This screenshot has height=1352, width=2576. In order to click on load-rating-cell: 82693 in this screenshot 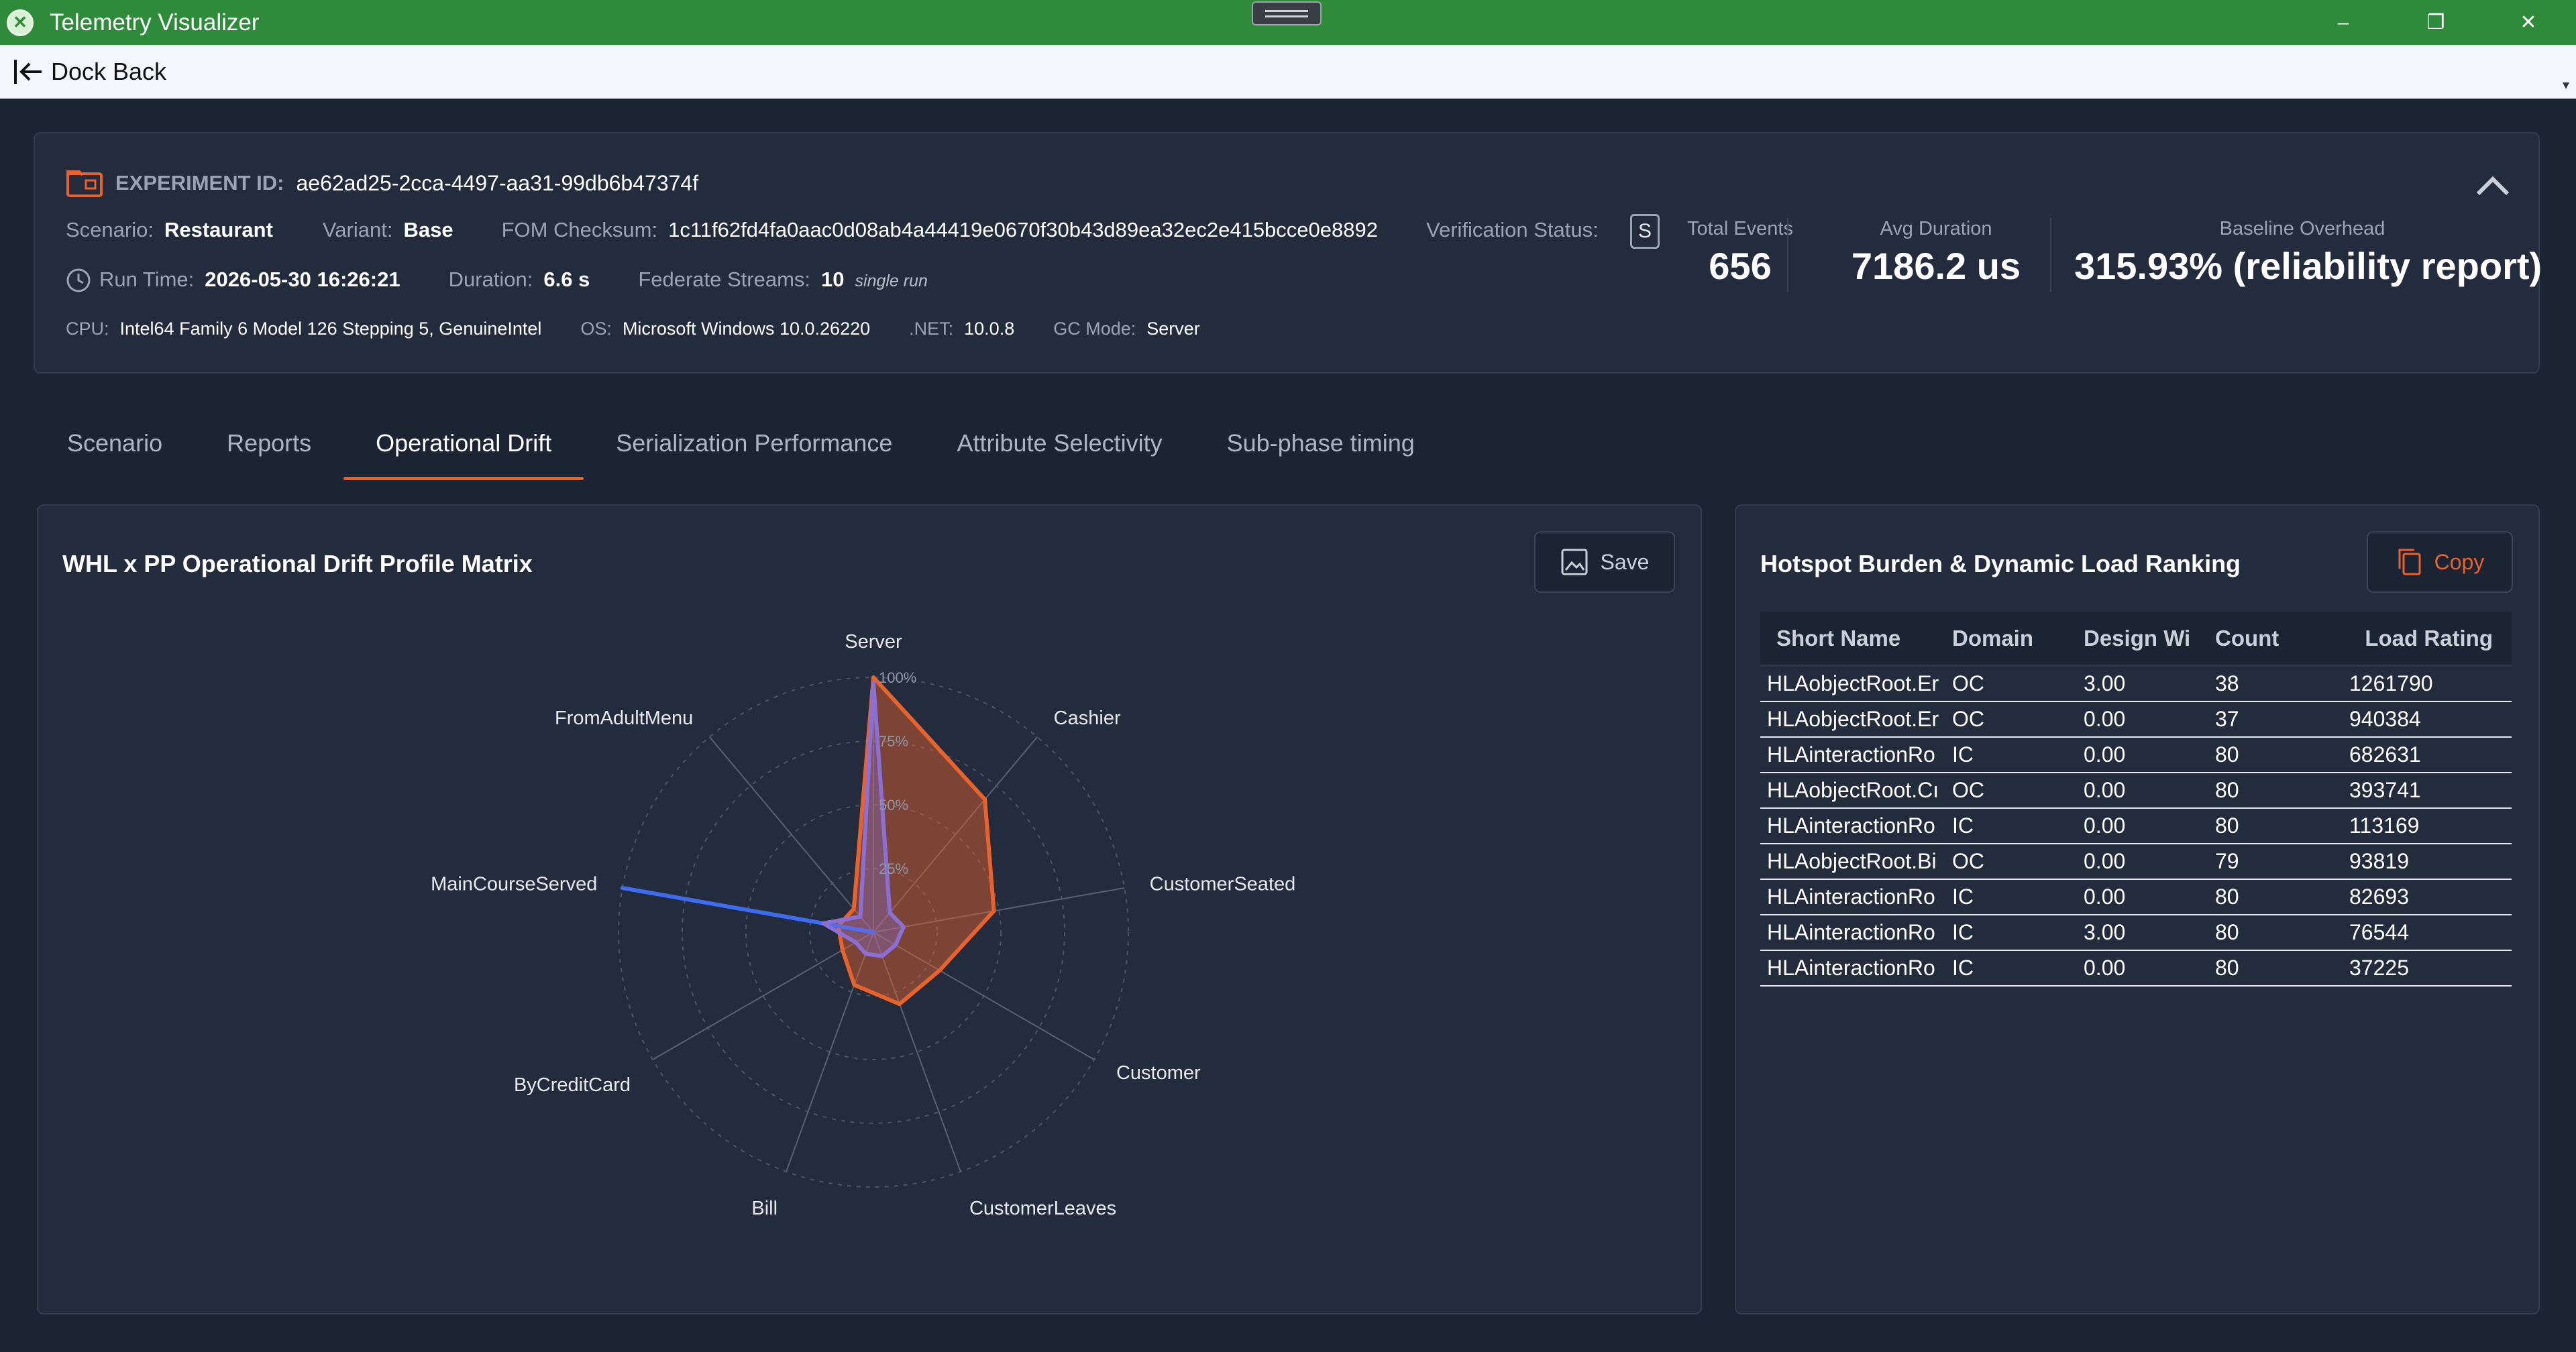, I will do `click(2379, 897)`.